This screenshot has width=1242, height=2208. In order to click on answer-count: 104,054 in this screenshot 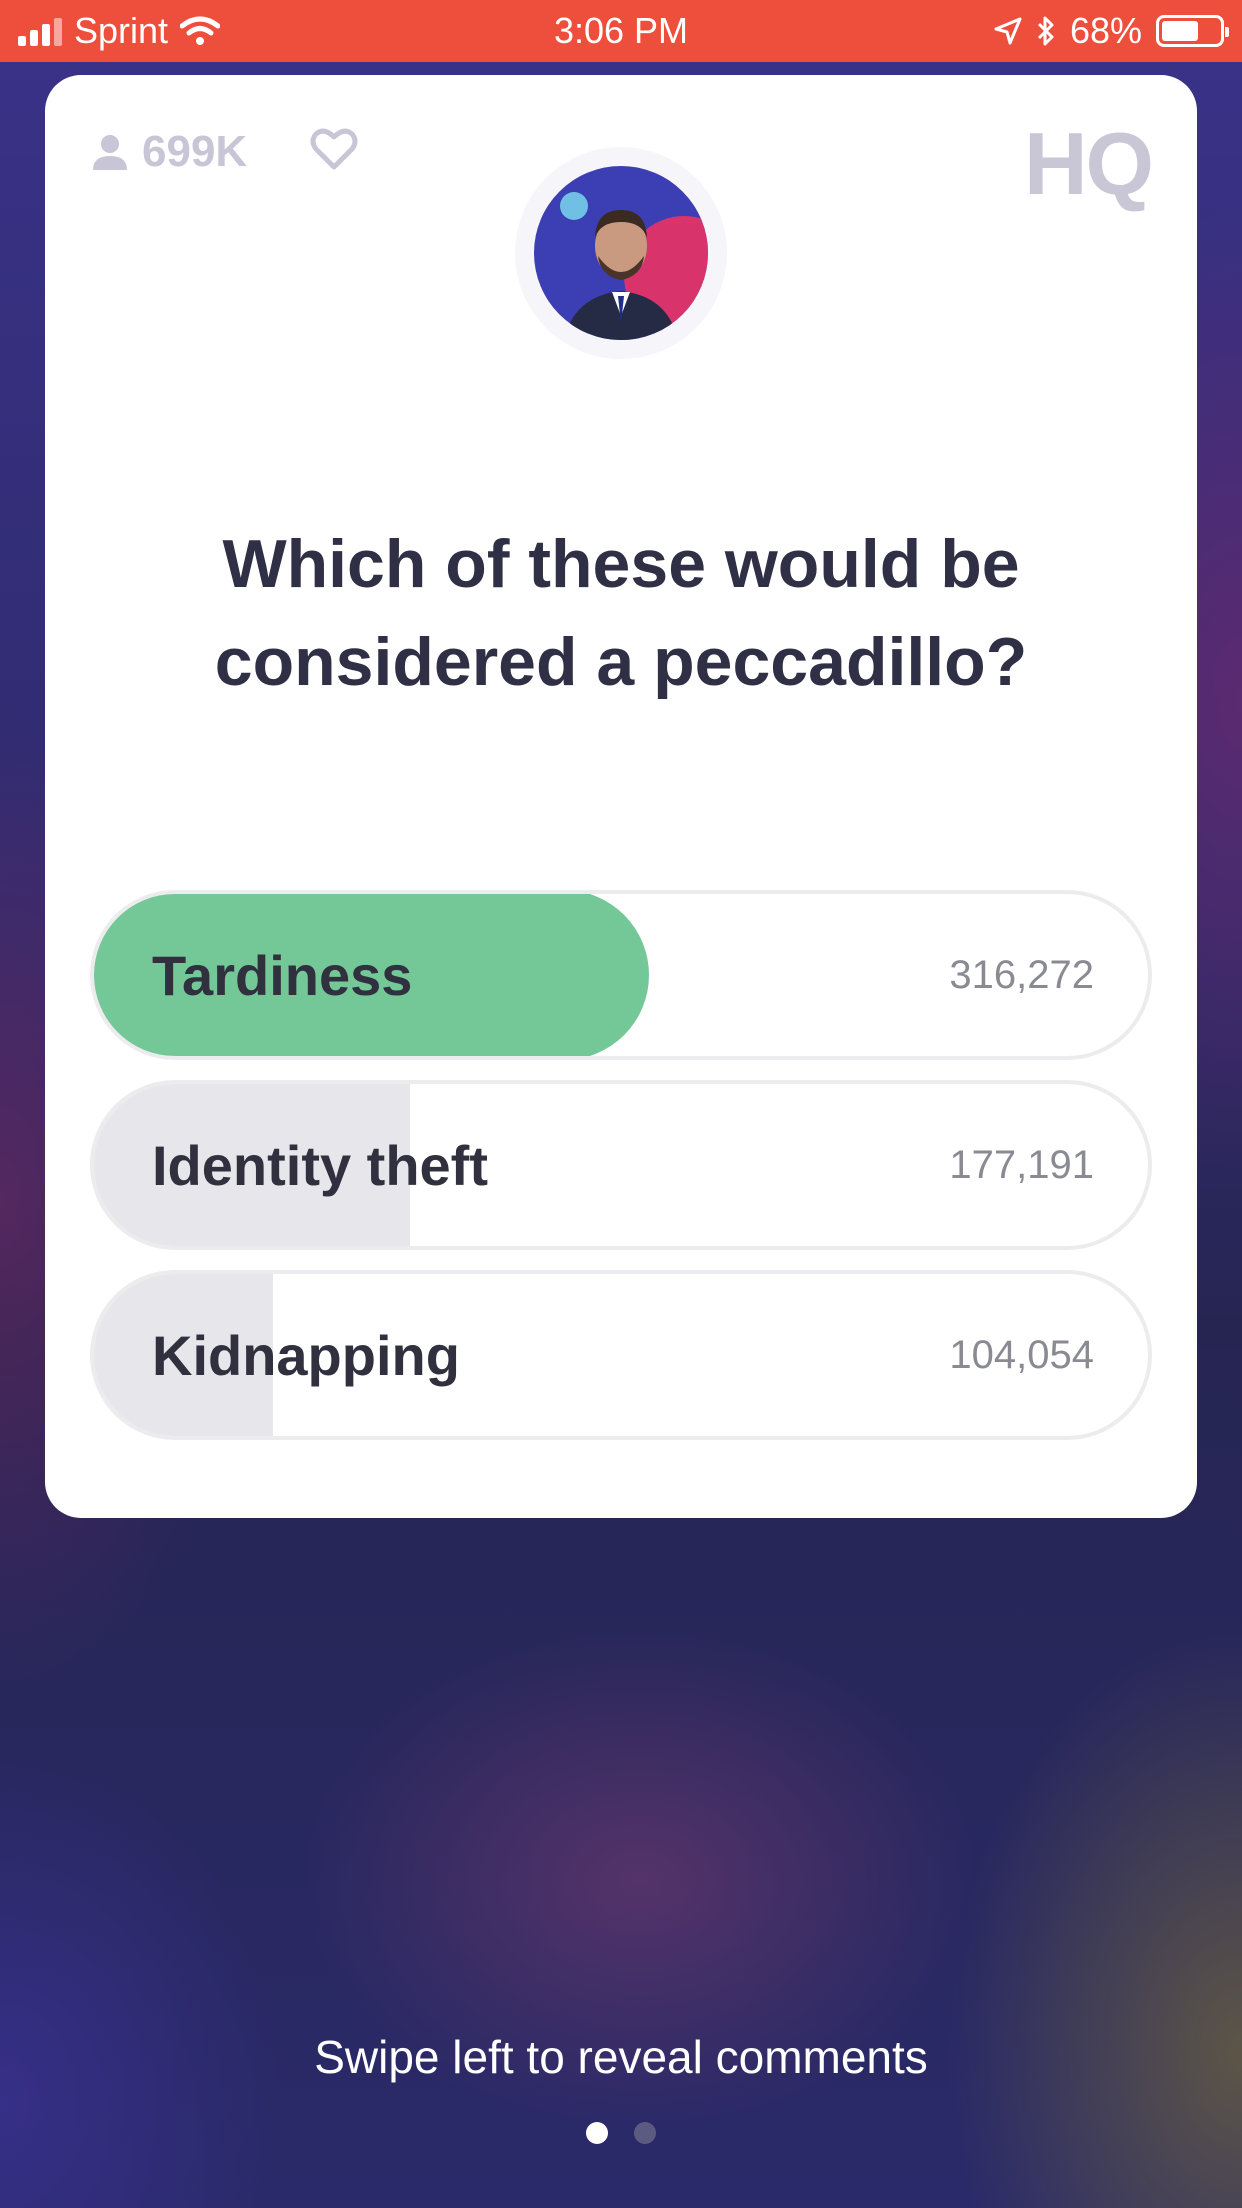, I will do `click(1021, 1354)`.